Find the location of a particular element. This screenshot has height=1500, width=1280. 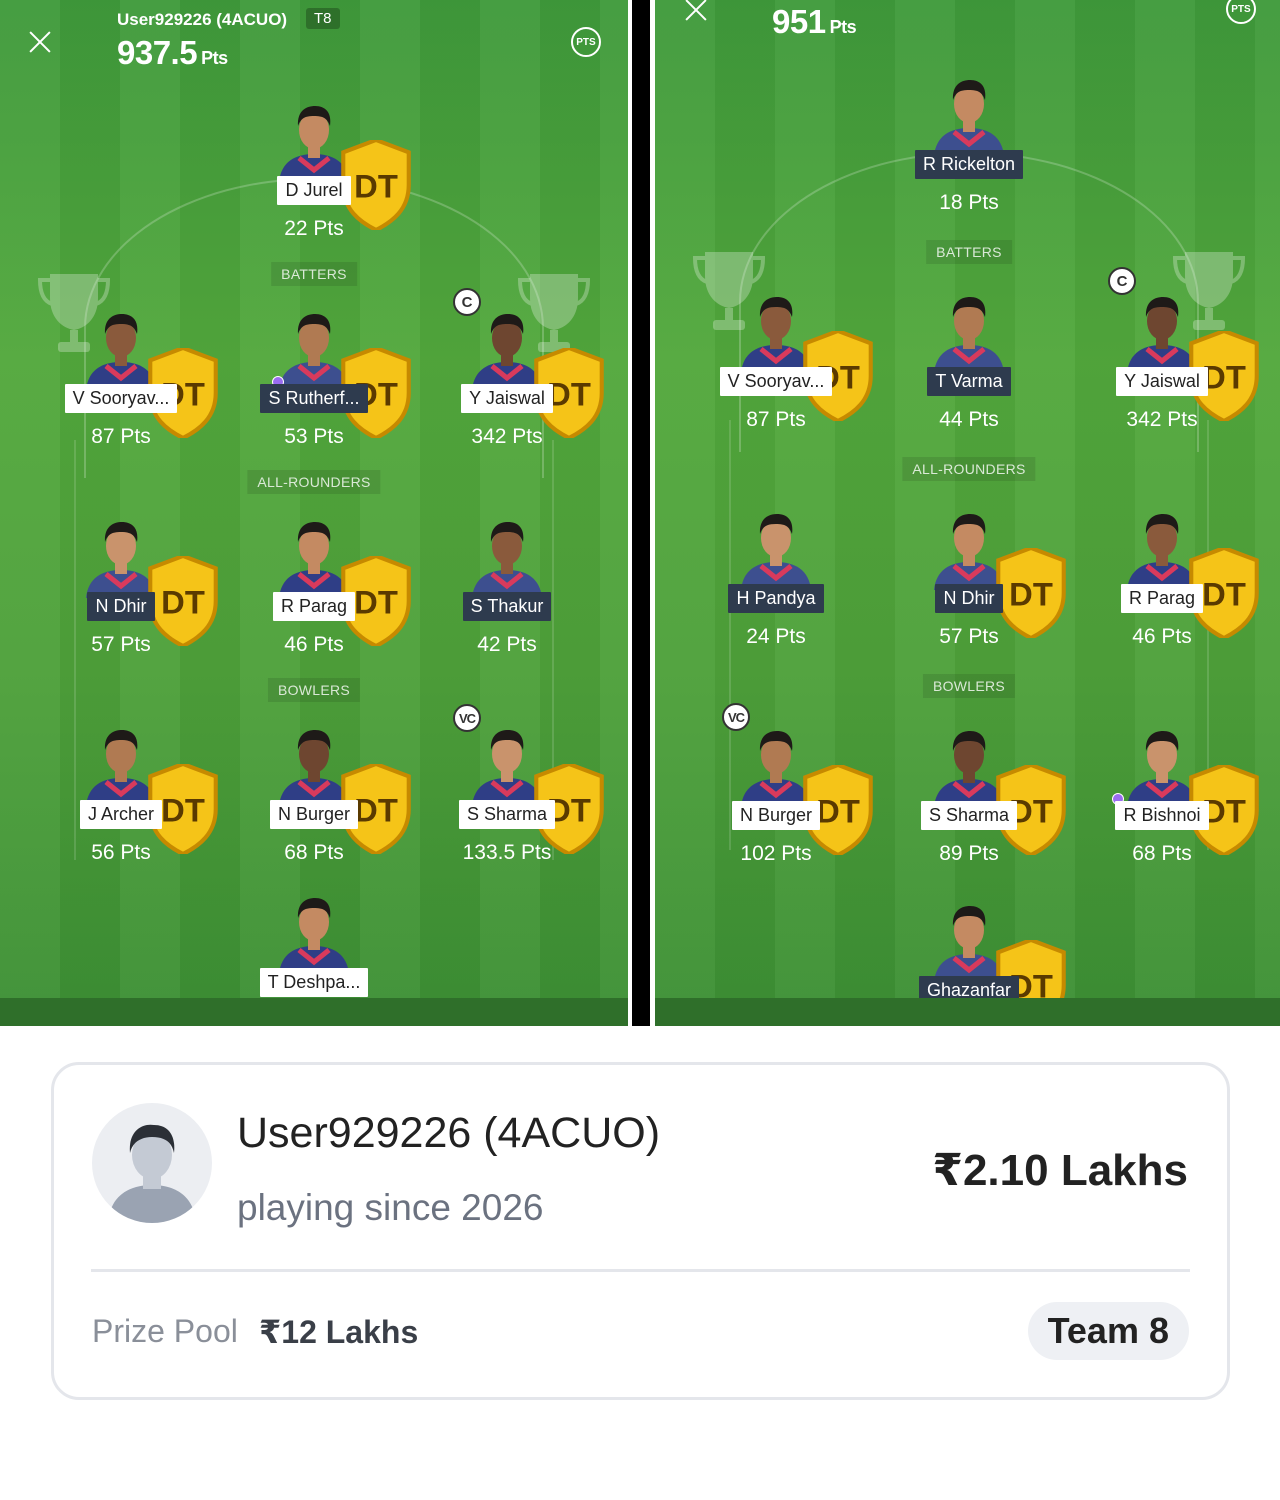

section-batters: BATTERS is located at coordinates (314, 274).